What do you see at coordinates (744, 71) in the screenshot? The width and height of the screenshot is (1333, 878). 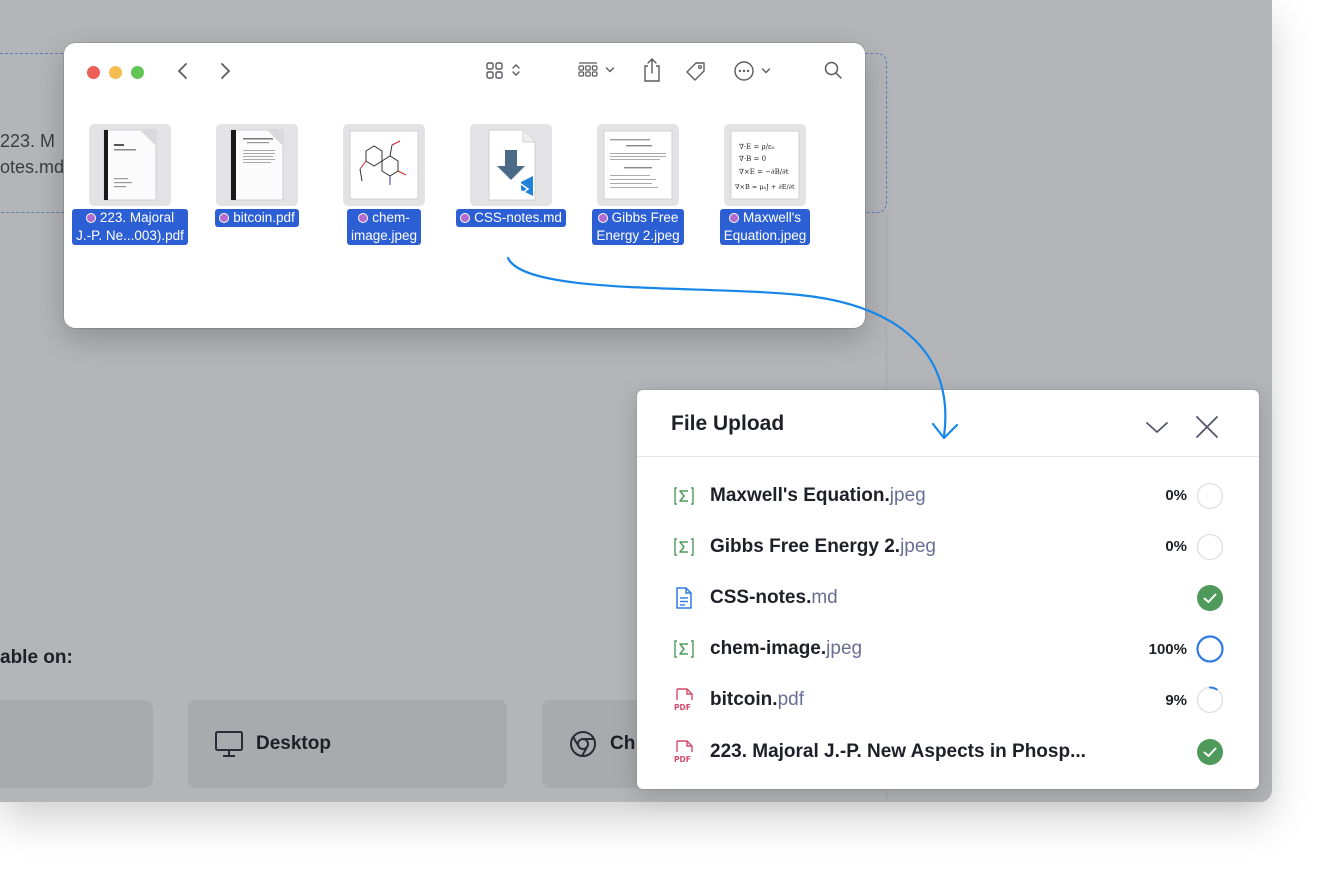 I see `ellipsis-circle-icon` at bounding box center [744, 71].